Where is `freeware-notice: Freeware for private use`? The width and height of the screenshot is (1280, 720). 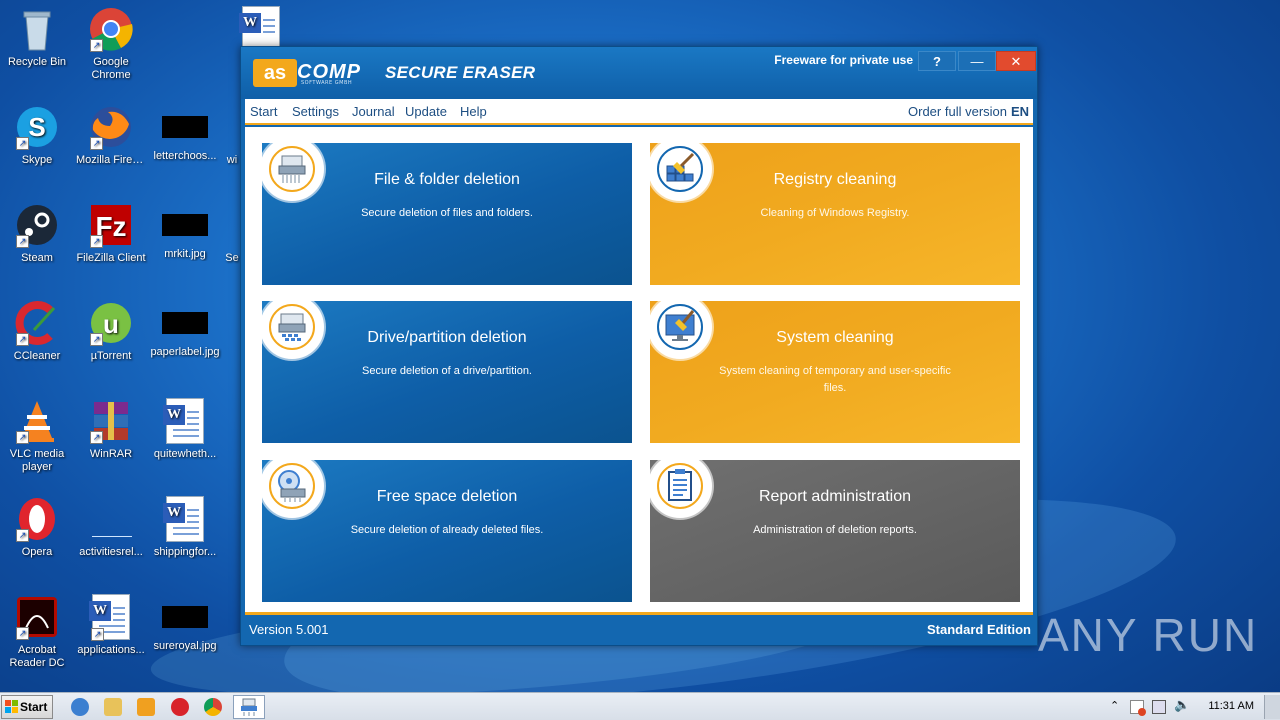 freeware-notice: Freeware for private use is located at coordinates (843, 60).